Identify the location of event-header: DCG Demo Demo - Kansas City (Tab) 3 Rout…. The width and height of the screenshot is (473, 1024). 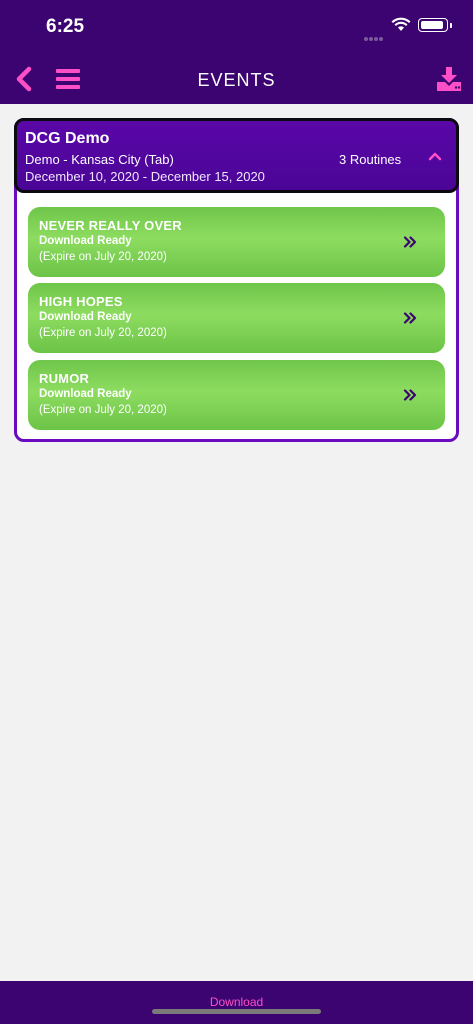
(236, 155).